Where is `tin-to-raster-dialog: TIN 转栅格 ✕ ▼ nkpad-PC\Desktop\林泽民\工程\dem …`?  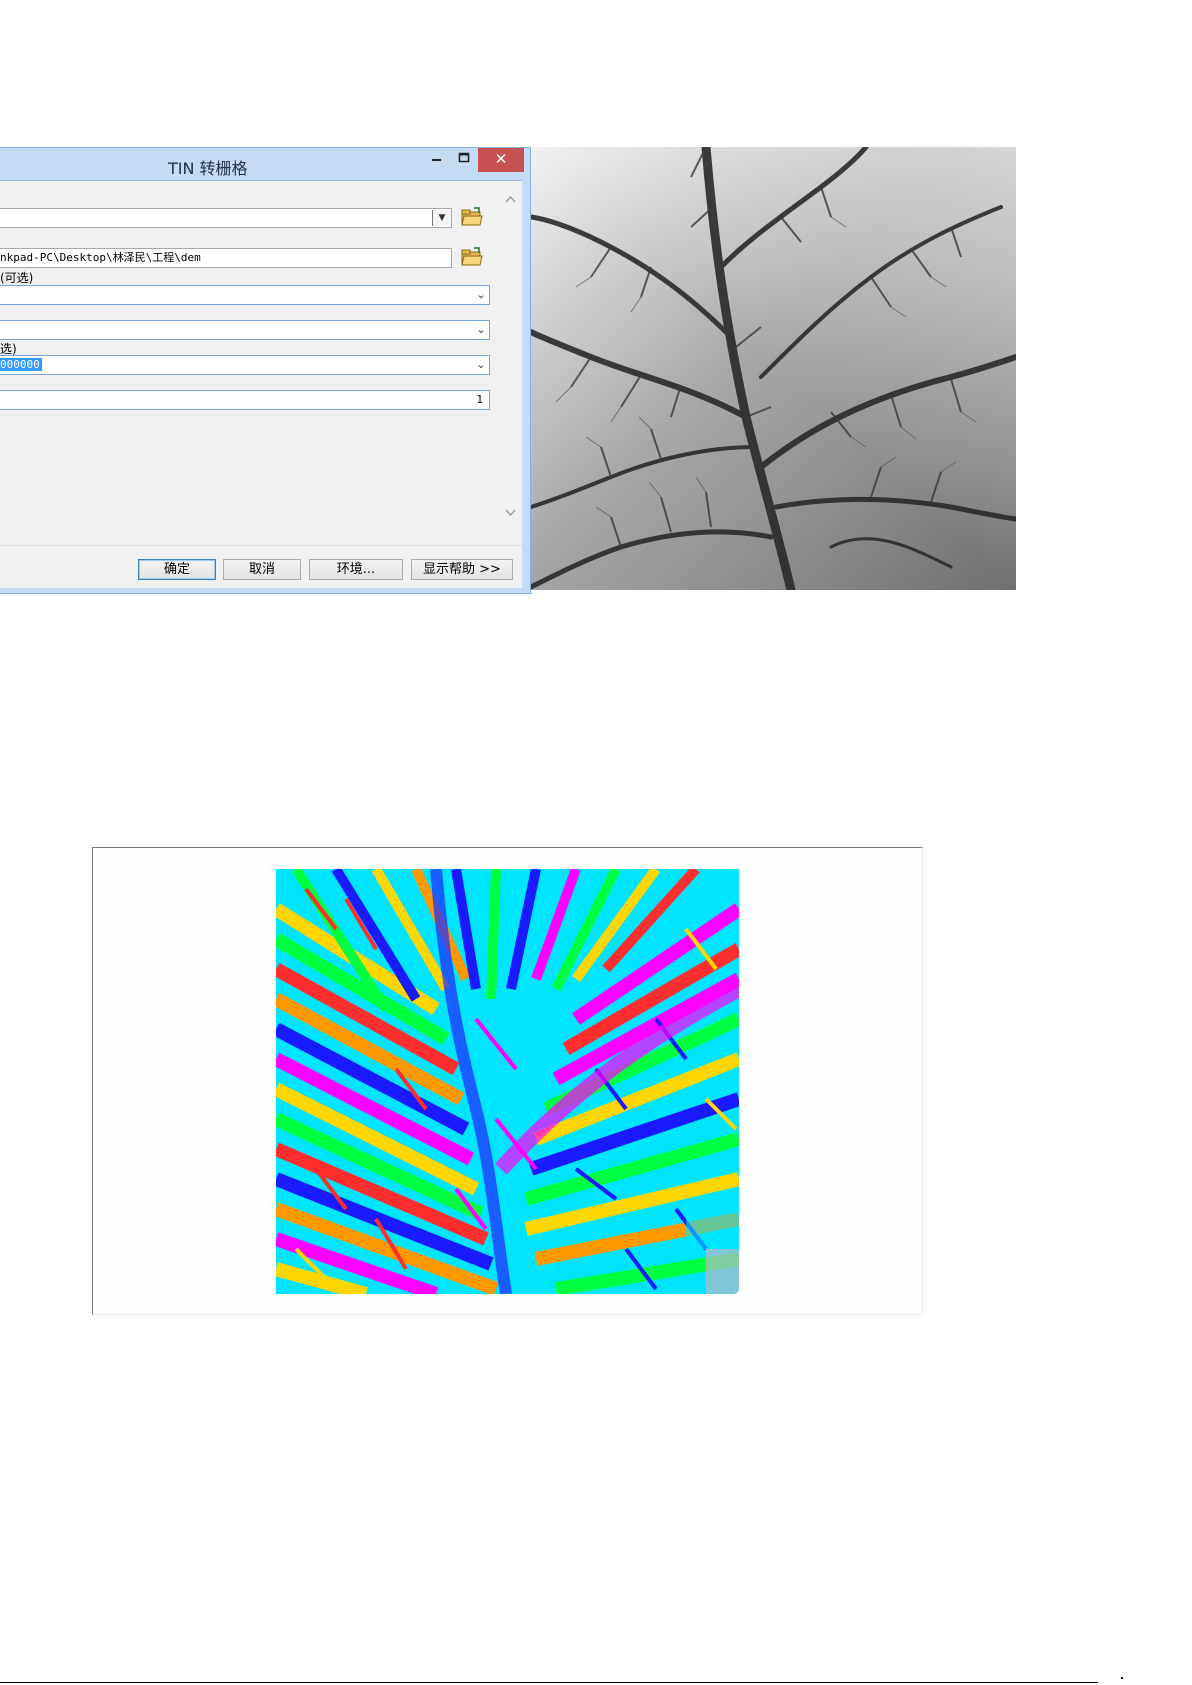
tin-to-raster-dialog: TIN 转栅格 ✕ ▼ nkpad-PC\Desktop\林泽民\工程\dem … is located at coordinates (265, 370).